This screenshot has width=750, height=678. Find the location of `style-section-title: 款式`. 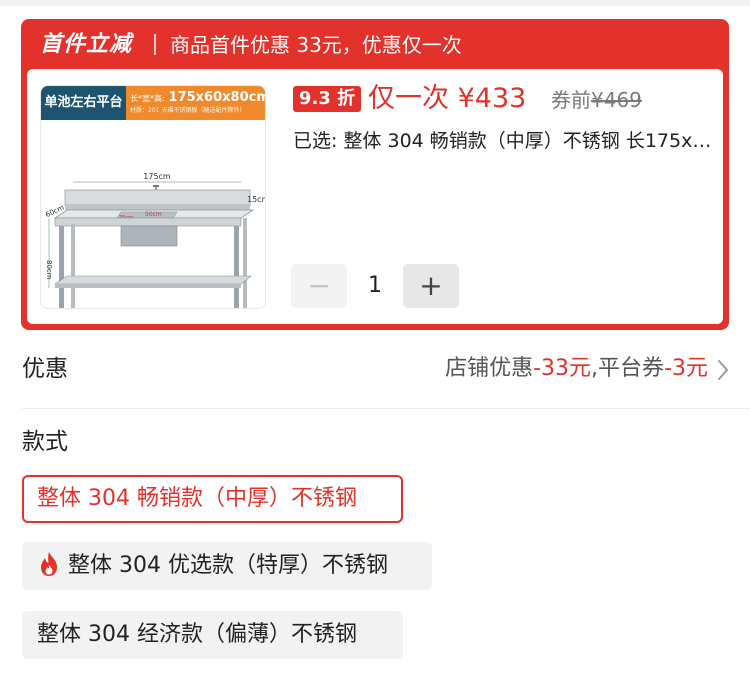

style-section-title: 款式 is located at coordinates (45, 442).